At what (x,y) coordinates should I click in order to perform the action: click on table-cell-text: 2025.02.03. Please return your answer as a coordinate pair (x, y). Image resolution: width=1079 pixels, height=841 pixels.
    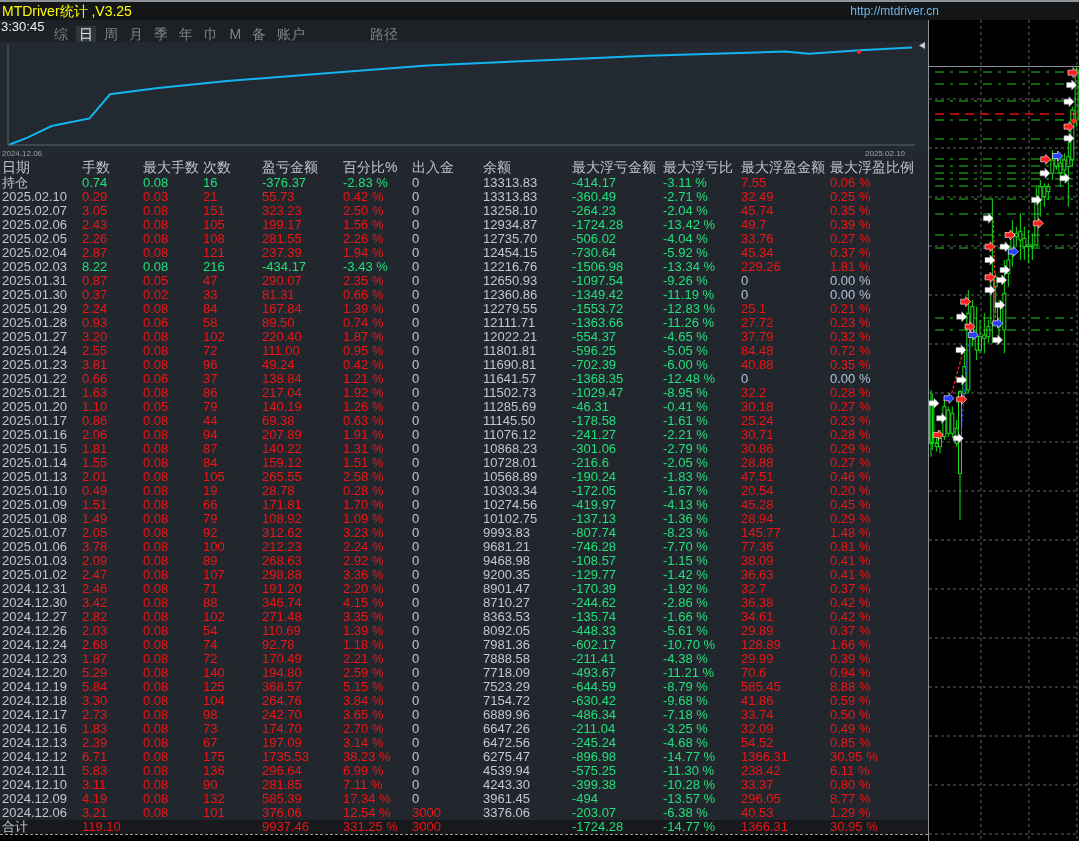
    Looking at the image, I should click on (35, 267).